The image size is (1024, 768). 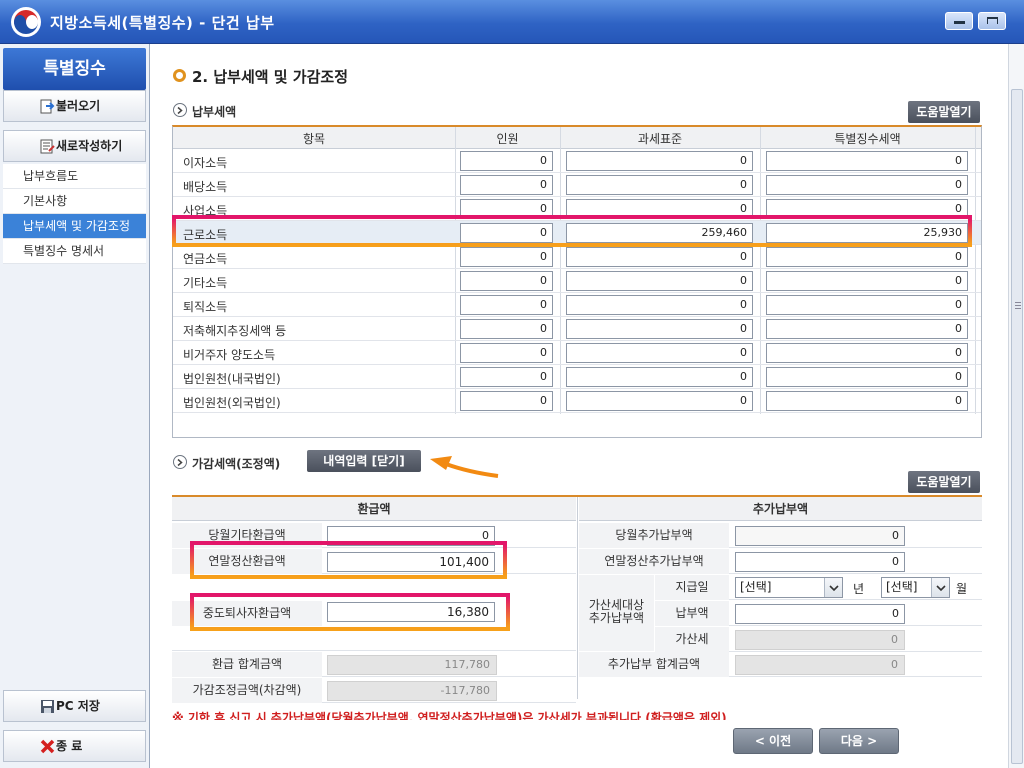 What do you see at coordinates (78, 106) in the screenshot?
I see `load-button-label: 불러오기` at bounding box center [78, 106].